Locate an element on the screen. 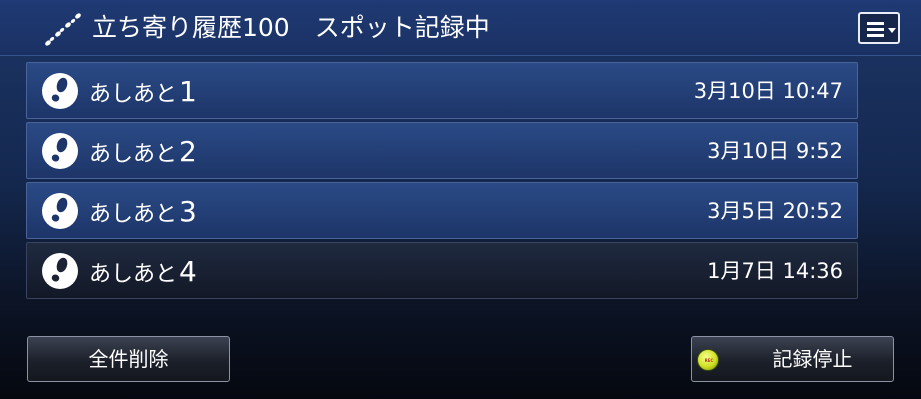 The image size is (921, 399). list-item-label: あしあと1 is located at coordinates (143, 91).